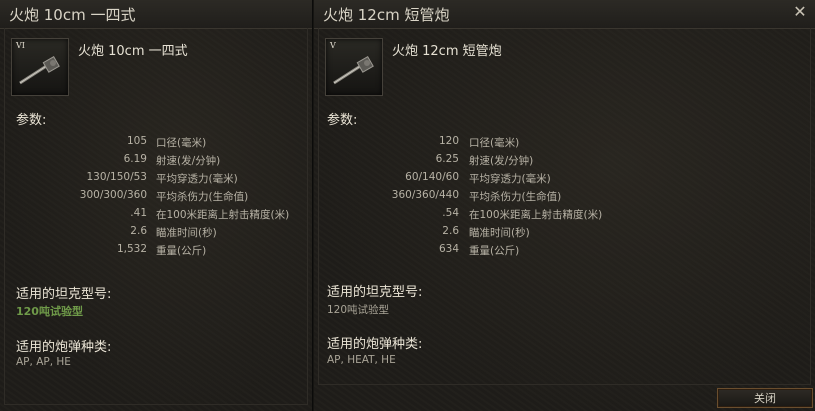  What do you see at coordinates (361, 360) in the screenshot?
I see `shells-value: AP, HEAT, HE` at bounding box center [361, 360].